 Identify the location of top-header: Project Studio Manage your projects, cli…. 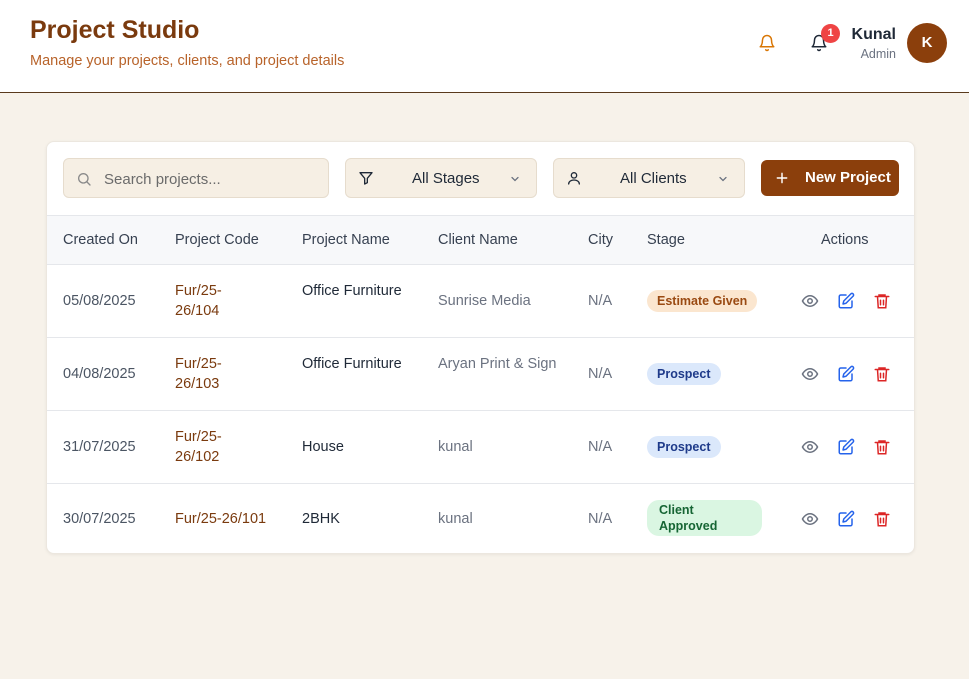
(484, 46).